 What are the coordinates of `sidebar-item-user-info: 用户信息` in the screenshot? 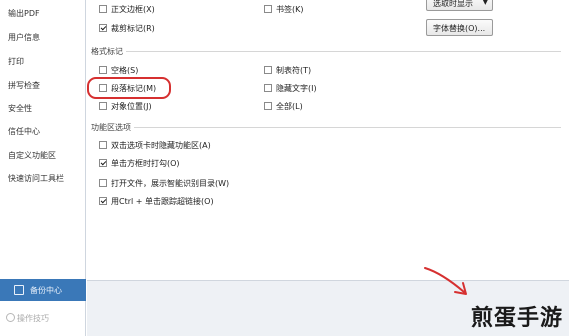 It's located at (24, 37).